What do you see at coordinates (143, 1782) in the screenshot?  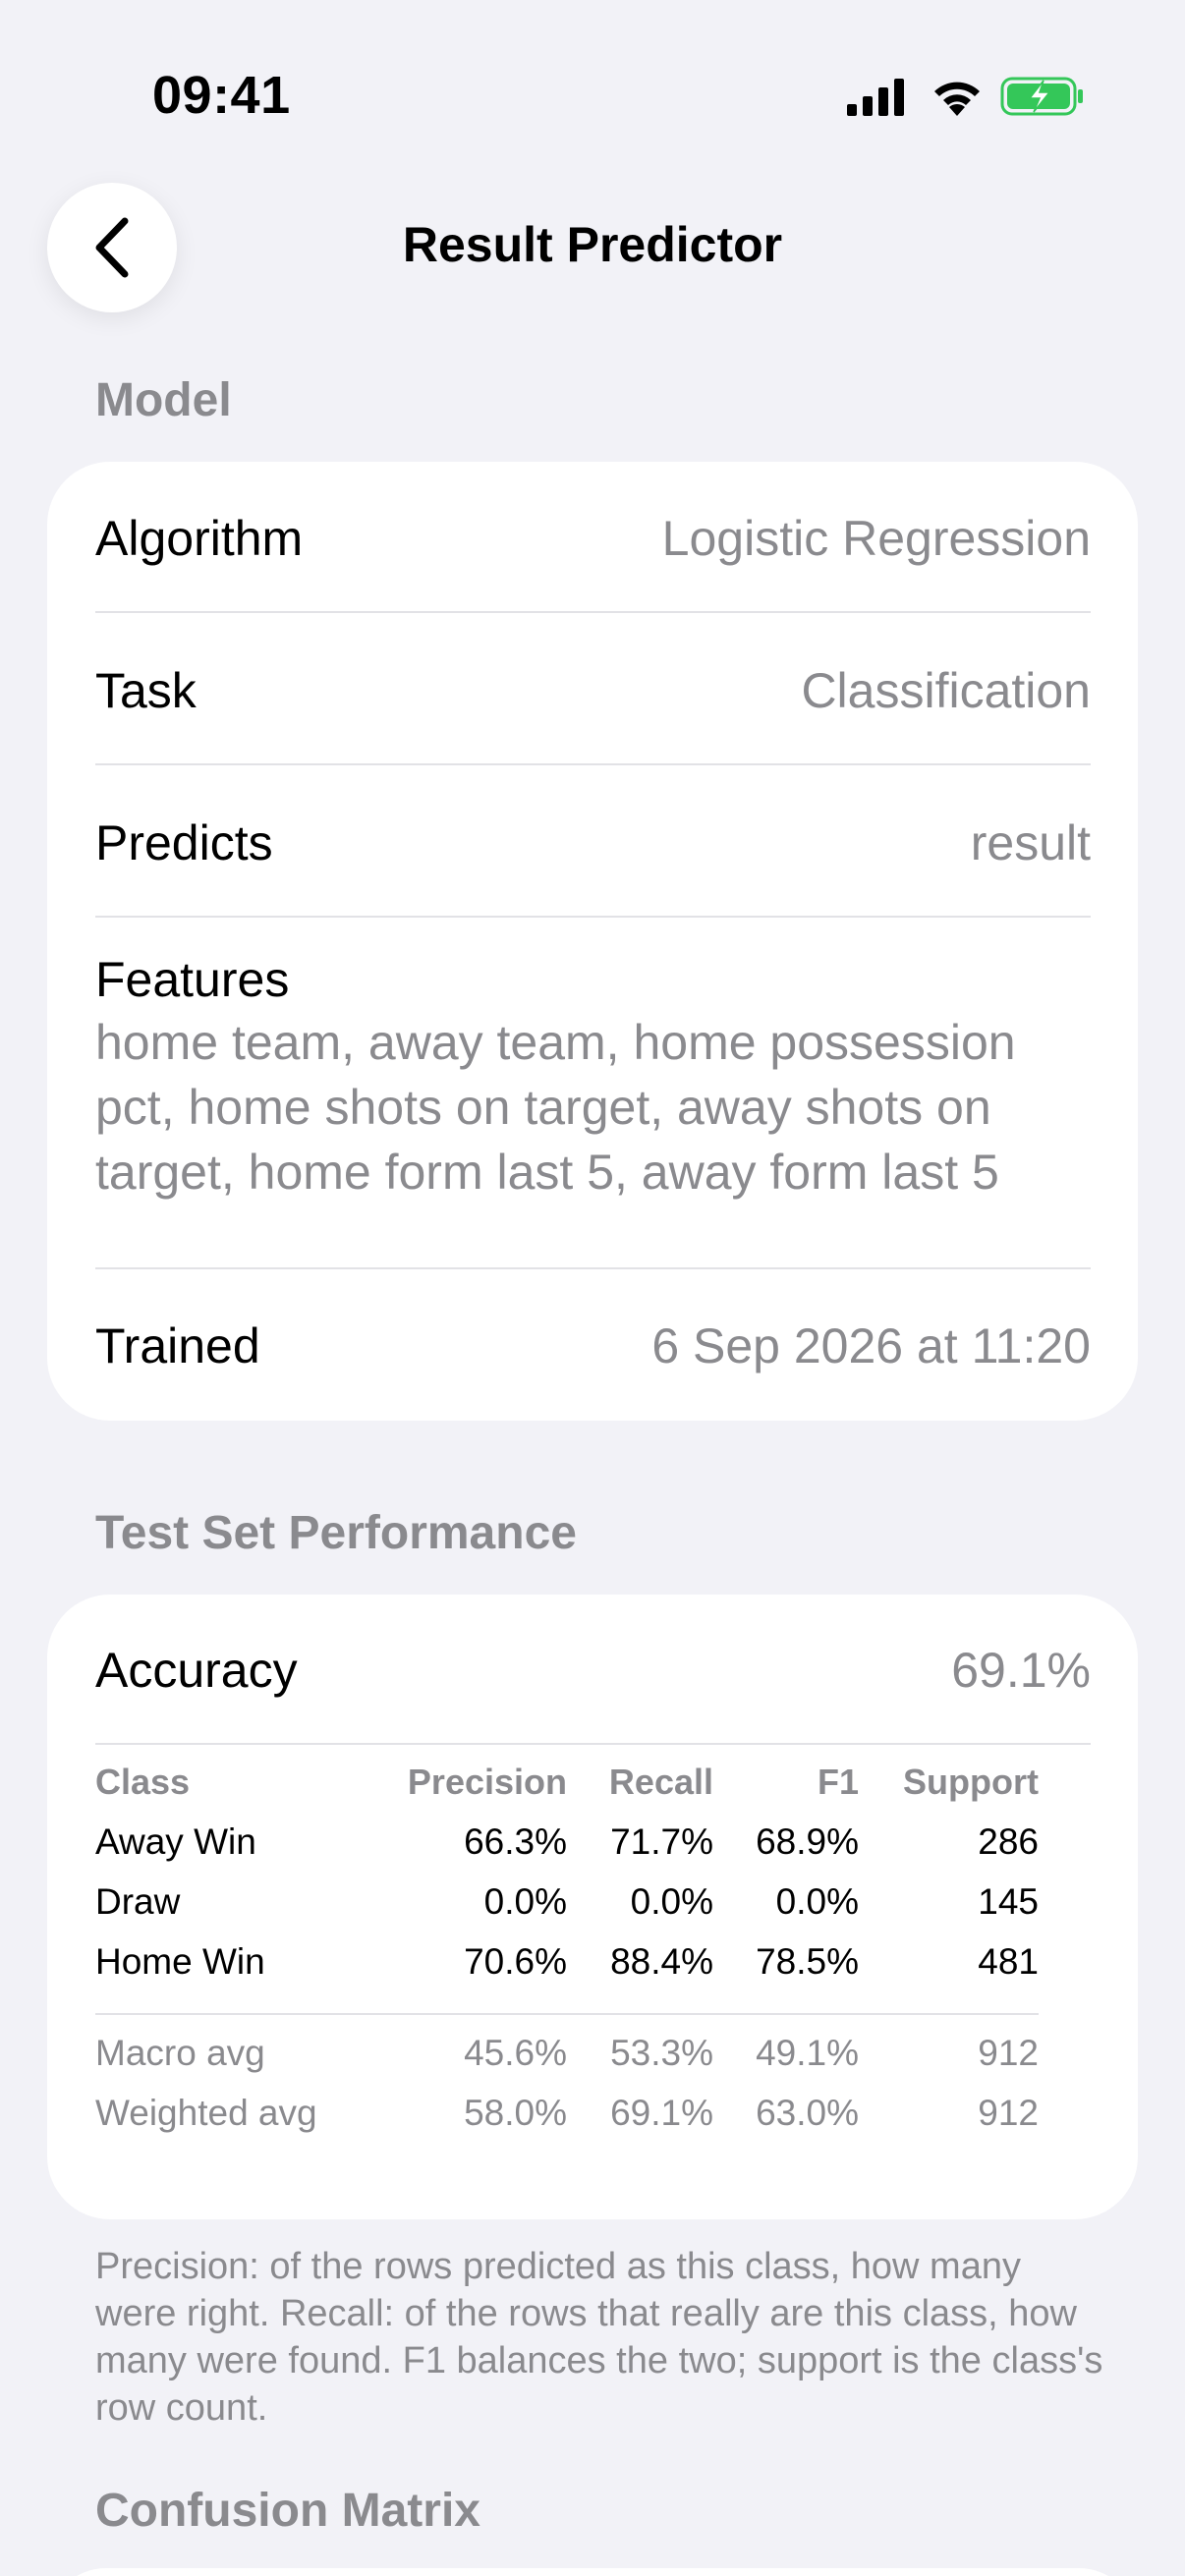 I see `column-header: Class` at bounding box center [143, 1782].